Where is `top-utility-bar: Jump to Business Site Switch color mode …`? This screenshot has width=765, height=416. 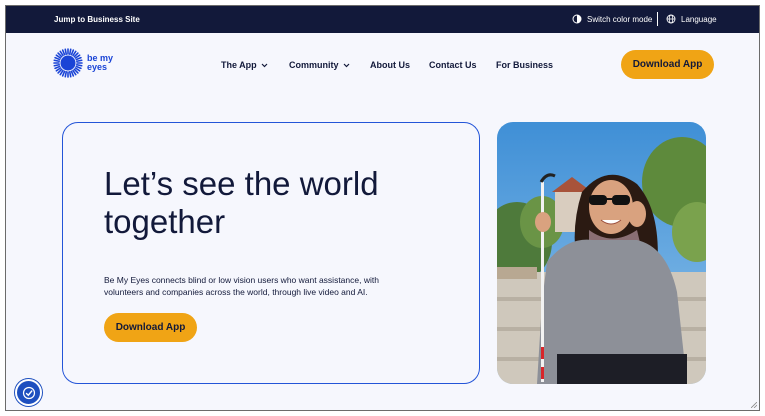
top-utility-bar: Jump to Business Site Switch color mode … is located at coordinates (382, 19).